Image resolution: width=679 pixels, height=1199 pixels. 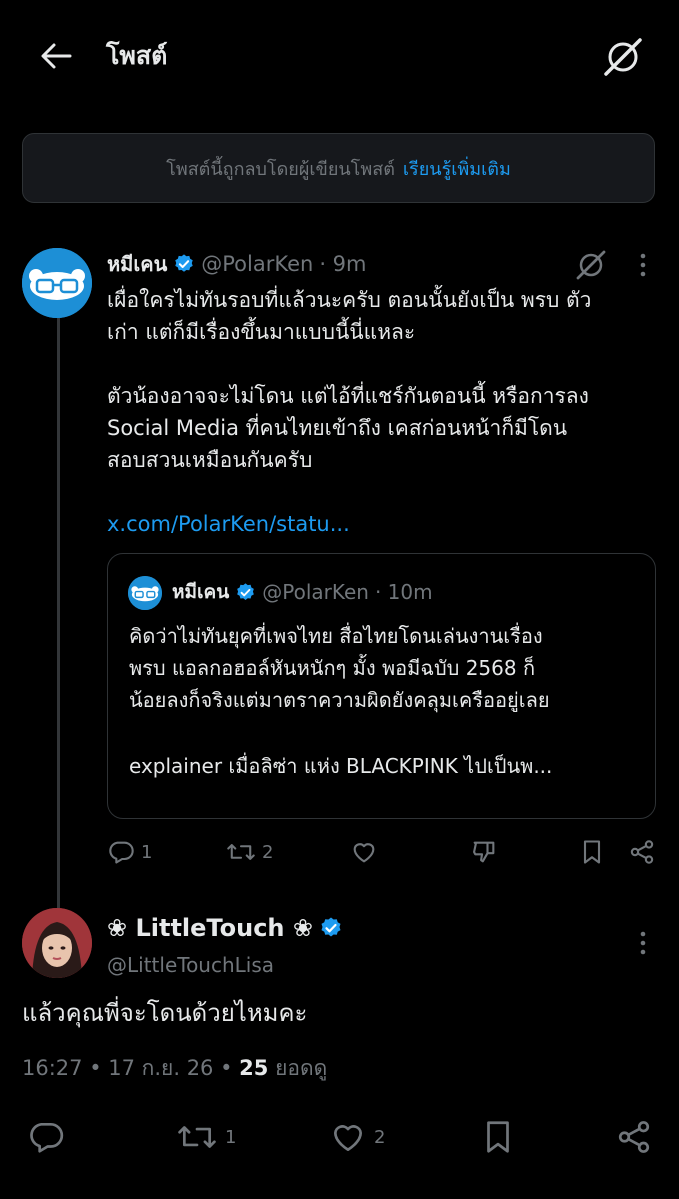 I want to click on downvote-button, so click(x=484, y=852).